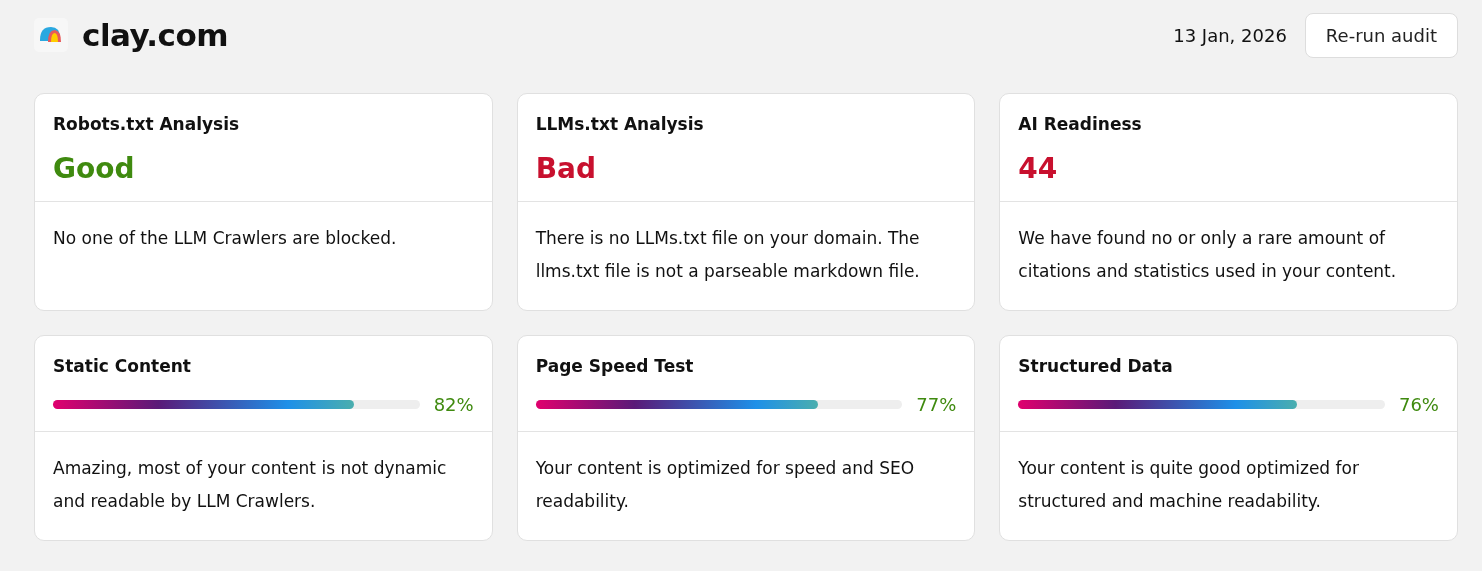 The width and height of the screenshot is (1482, 571). Describe the element at coordinates (620, 124) in the screenshot. I see `card-title: LLMs.txt Analysis` at that location.